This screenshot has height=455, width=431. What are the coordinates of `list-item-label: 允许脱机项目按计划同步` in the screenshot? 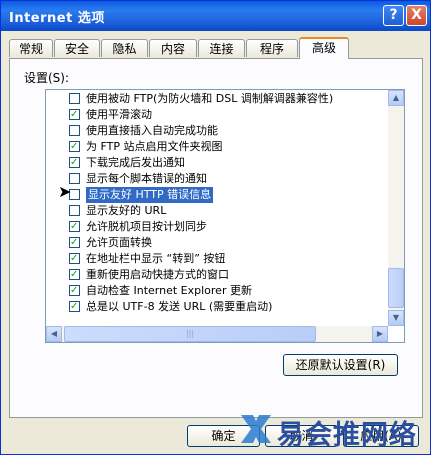 It's located at (146, 226).